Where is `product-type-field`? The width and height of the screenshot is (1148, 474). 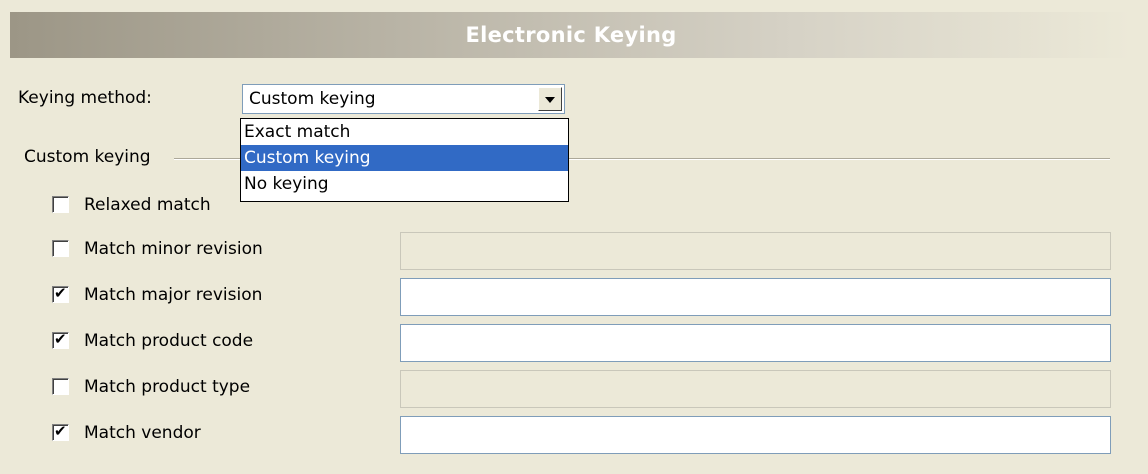
product-type-field is located at coordinates (755, 389).